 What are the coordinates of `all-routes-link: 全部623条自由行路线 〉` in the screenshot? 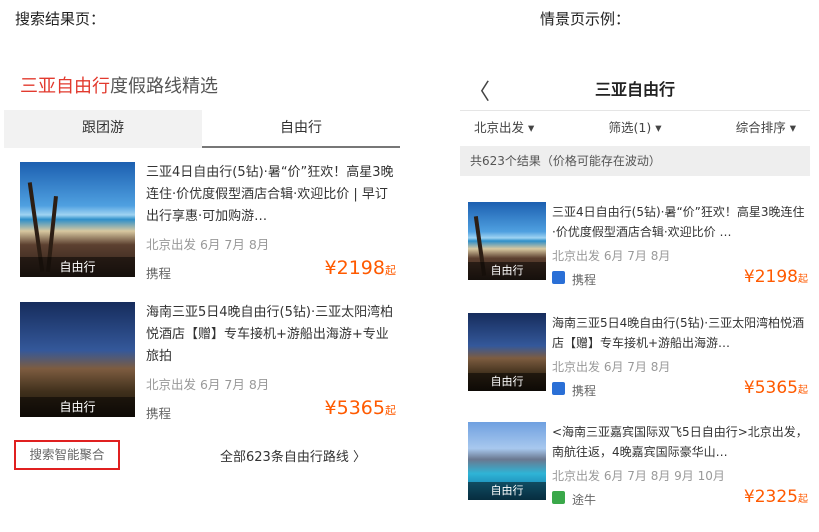 It's located at (293, 455).